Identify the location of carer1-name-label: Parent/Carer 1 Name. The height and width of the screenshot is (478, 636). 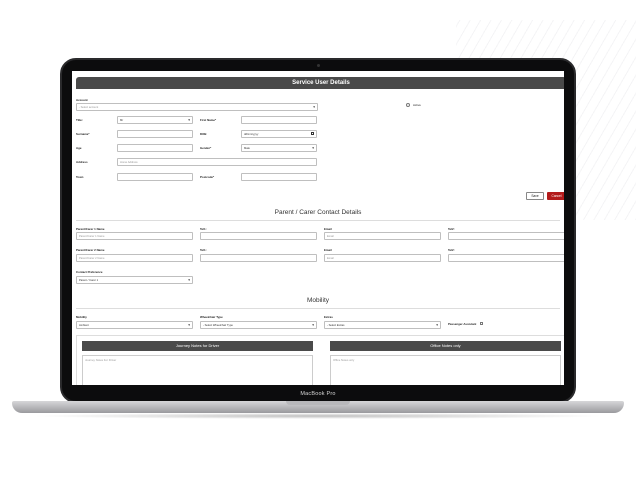
(90, 229).